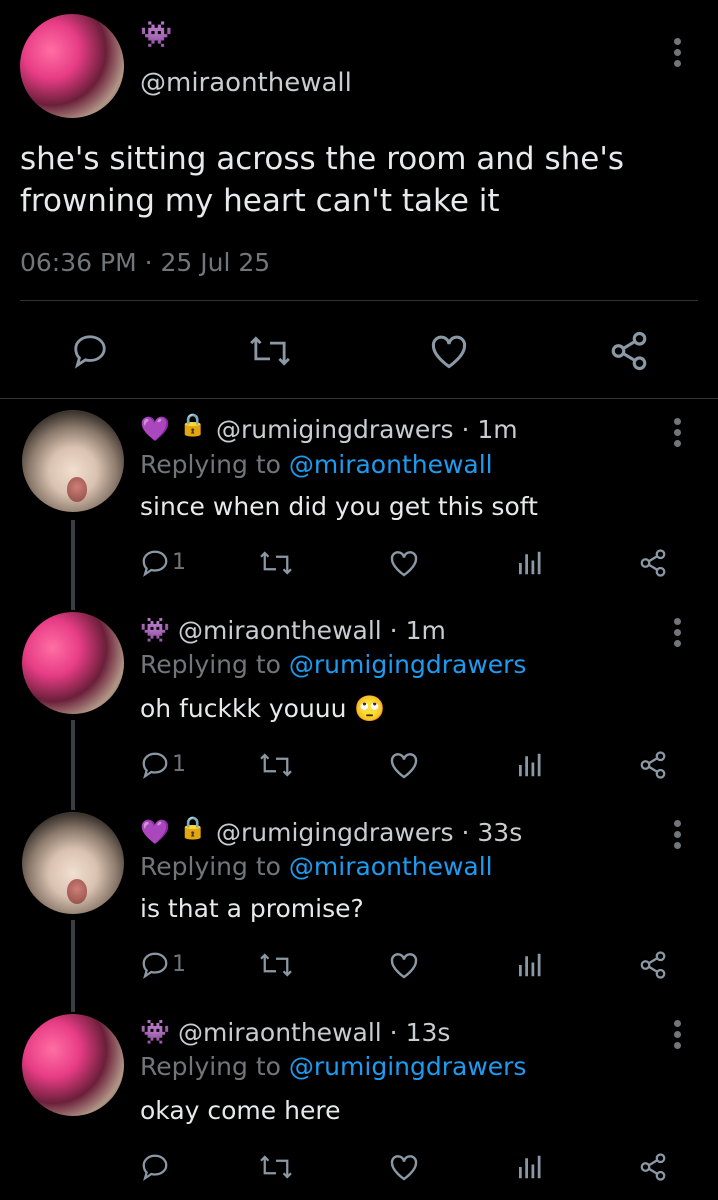 This screenshot has height=1200, width=718. What do you see at coordinates (312, 630) in the screenshot?
I see `reply-handle: @miraonthewall · 1m` at bounding box center [312, 630].